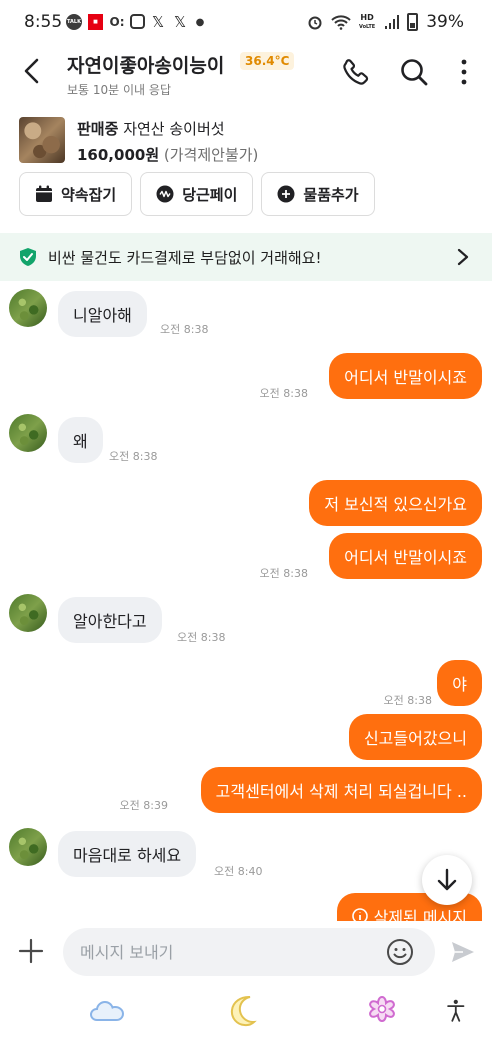  I want to click on action-buttons: 약속잡기 당근페이 물품추가, so click(197, 194).